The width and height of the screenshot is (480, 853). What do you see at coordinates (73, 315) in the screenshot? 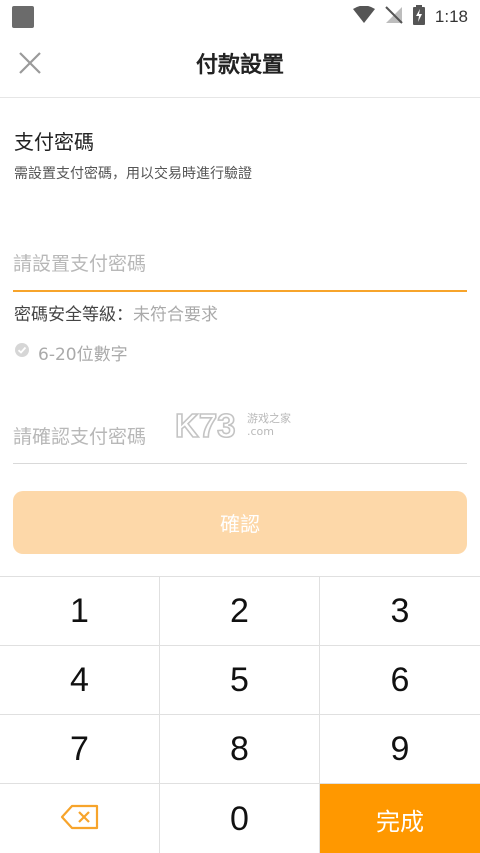
I see `security-level-label: 密碼安全等級：` at bounding box center [73, 315].